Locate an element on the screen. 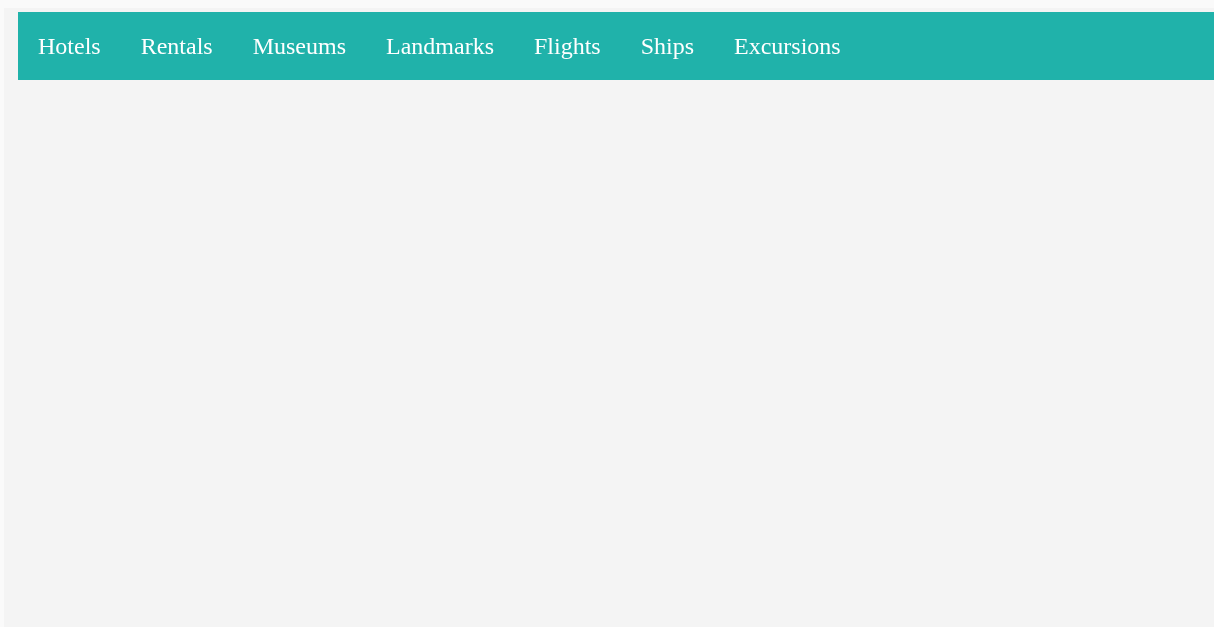 Image resolution: width=1214 pixels, height=627 pixels. nav-link: Rentals is located at coordinates (176, 46).